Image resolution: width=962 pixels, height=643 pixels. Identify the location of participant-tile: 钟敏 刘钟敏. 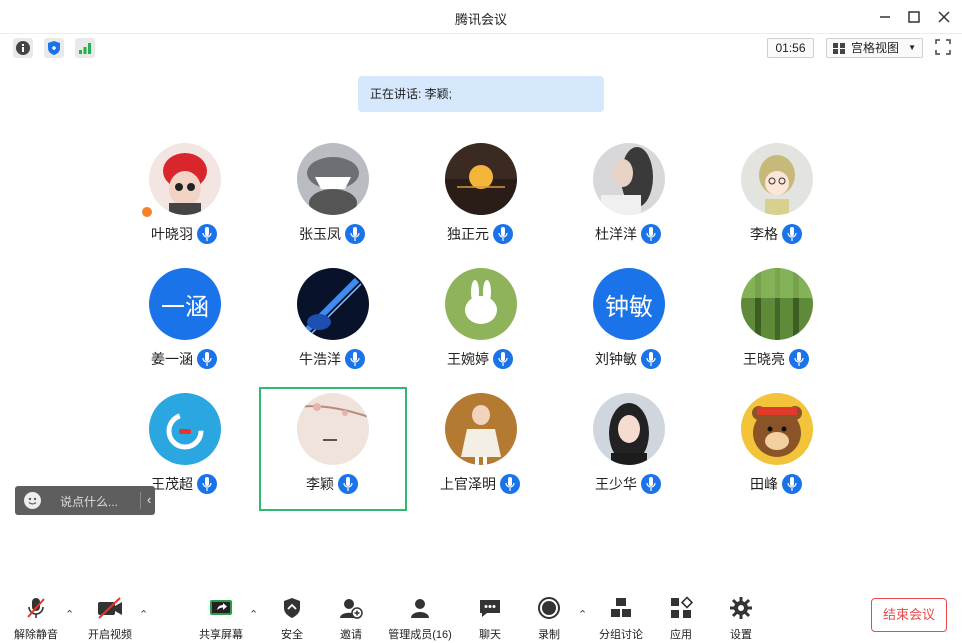
(628, 323).